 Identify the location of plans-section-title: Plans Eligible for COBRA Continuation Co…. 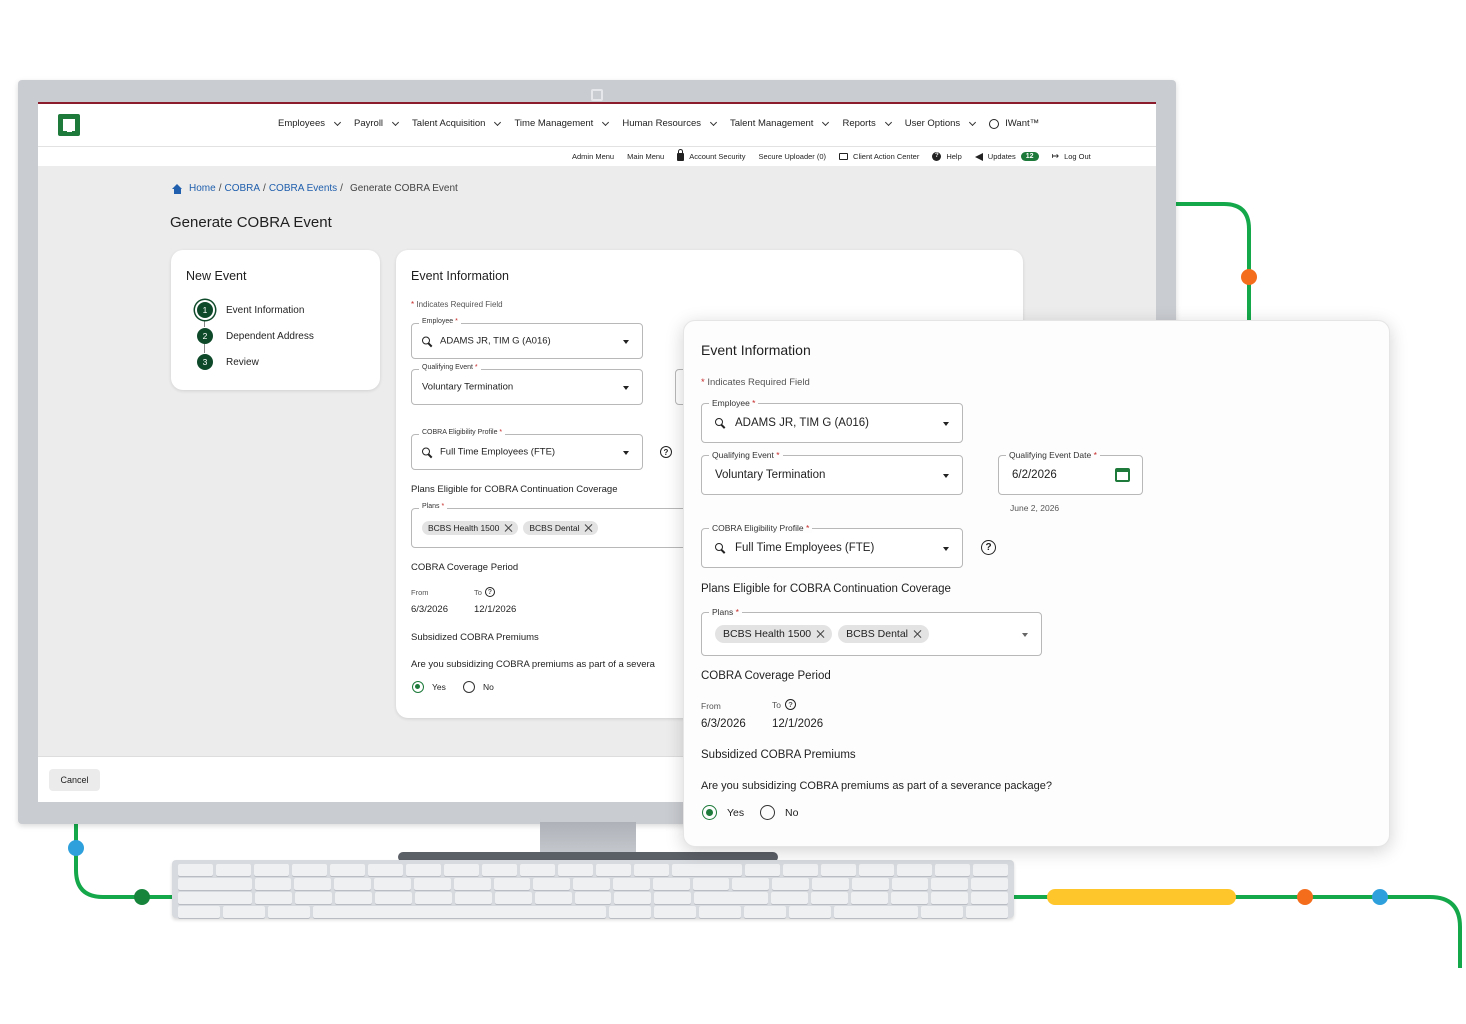
(826, 589).